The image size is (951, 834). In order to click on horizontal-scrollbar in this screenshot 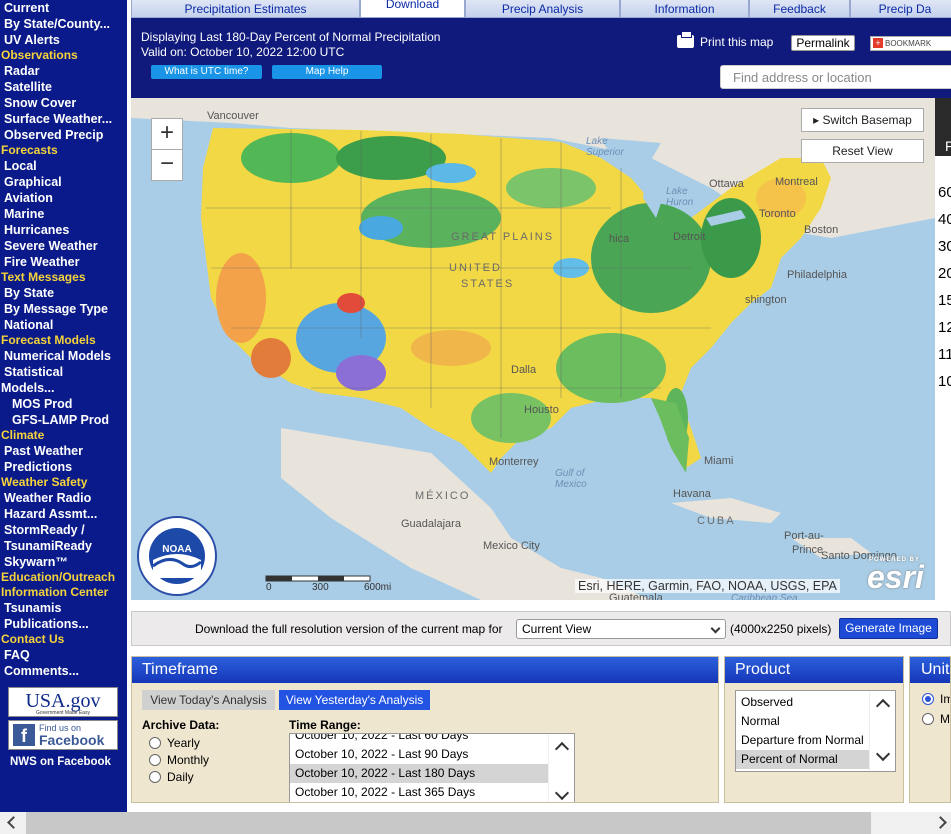, I will do `click(475, 823)`.